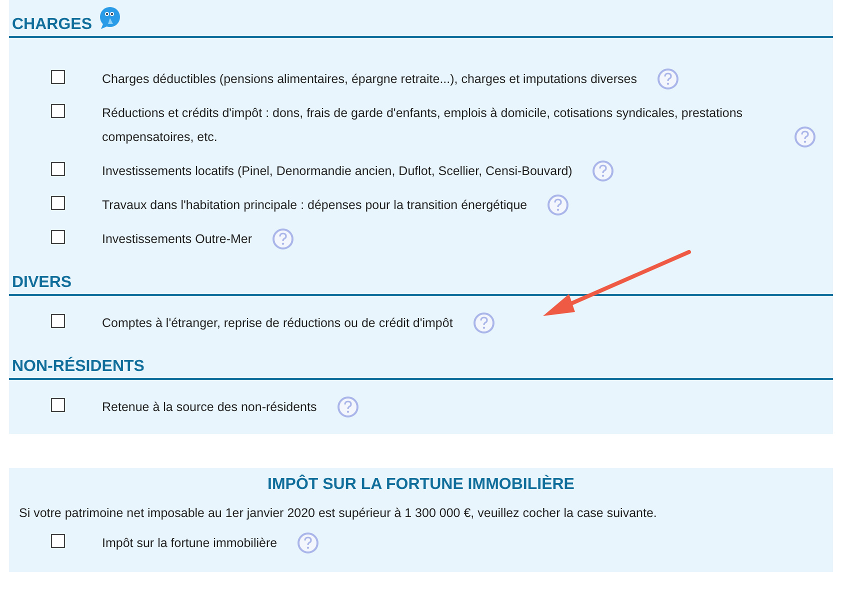 The height and width of the screenshot is (593, 842). I want to click on section-heading: NON-RÉSIDENTS, so click(78, 367).